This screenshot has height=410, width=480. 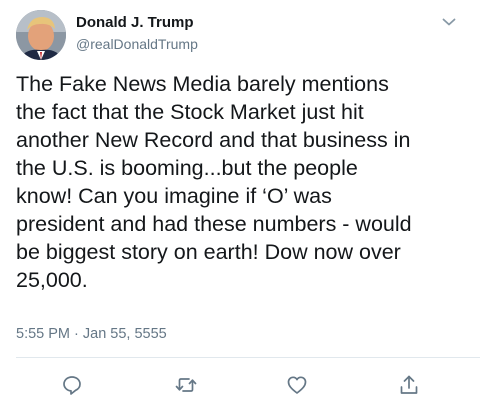 What do you see at coordinates (52, 280) in the screenshot?
I see `tweet-text-line: 25,000.` at bounding box center [52, 280].